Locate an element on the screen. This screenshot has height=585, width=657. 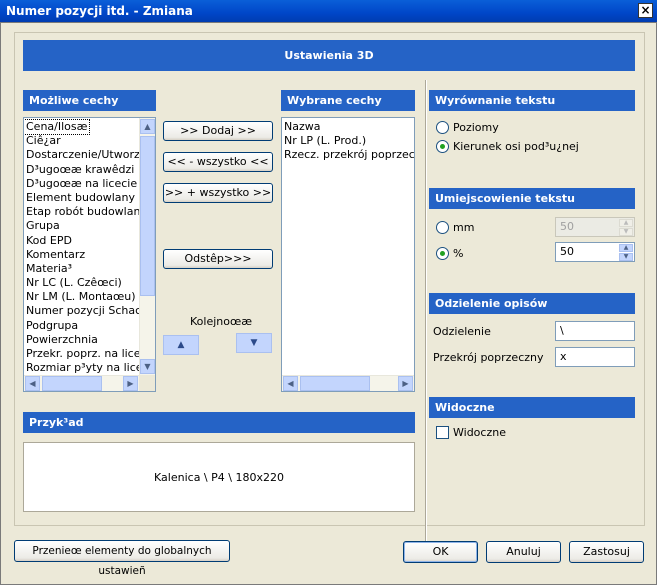
section-header-3d: Ustawienia 3D is located at coordinates (329, 55).